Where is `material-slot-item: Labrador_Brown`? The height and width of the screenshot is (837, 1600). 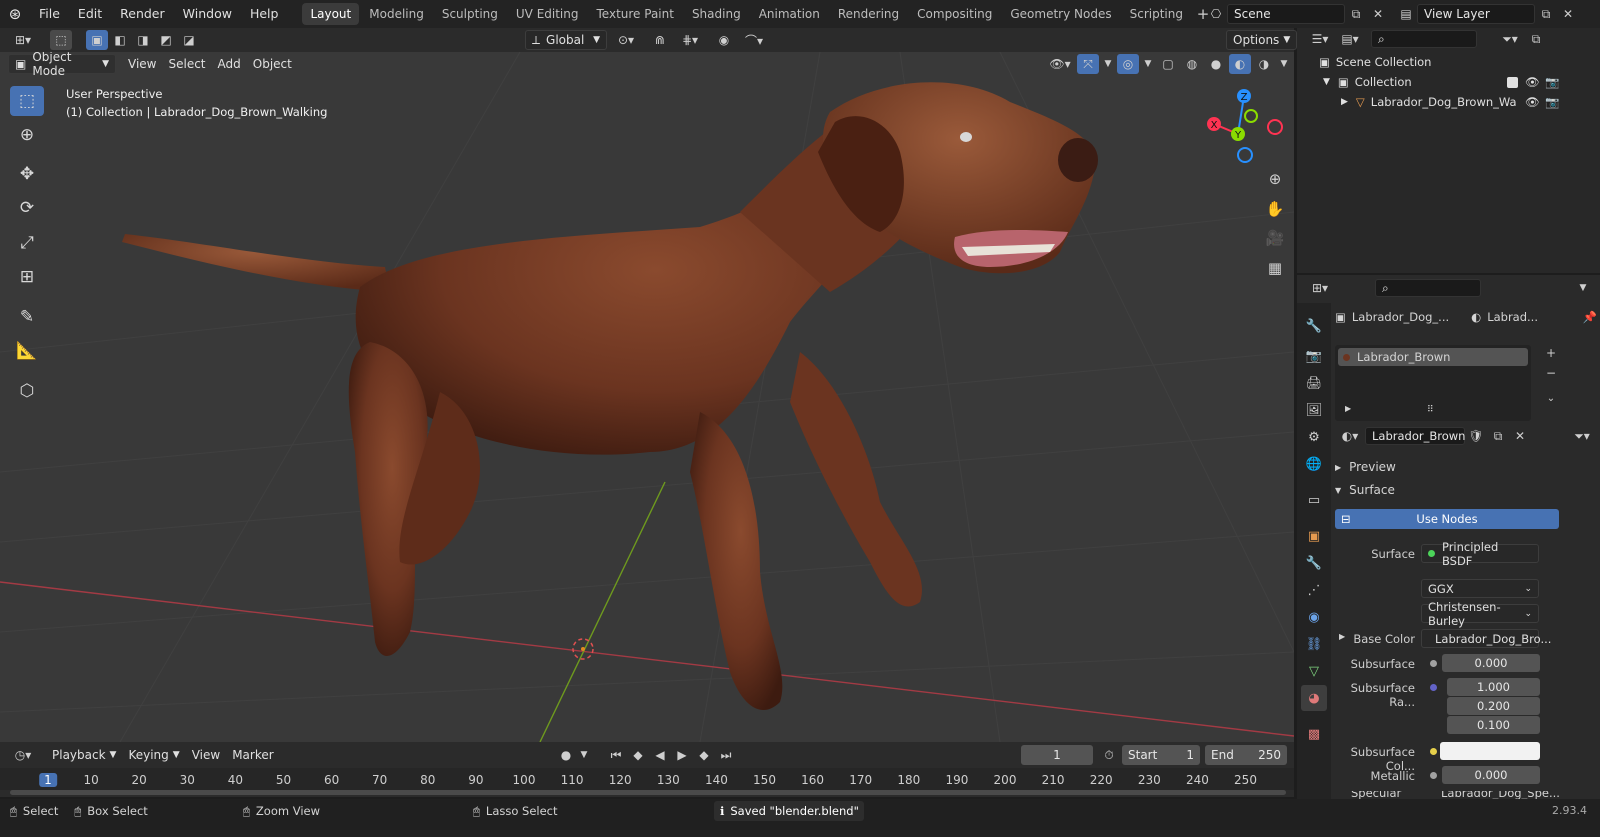 material-slot-item: Labrador_Brown is located at coordinates (1433, 357).